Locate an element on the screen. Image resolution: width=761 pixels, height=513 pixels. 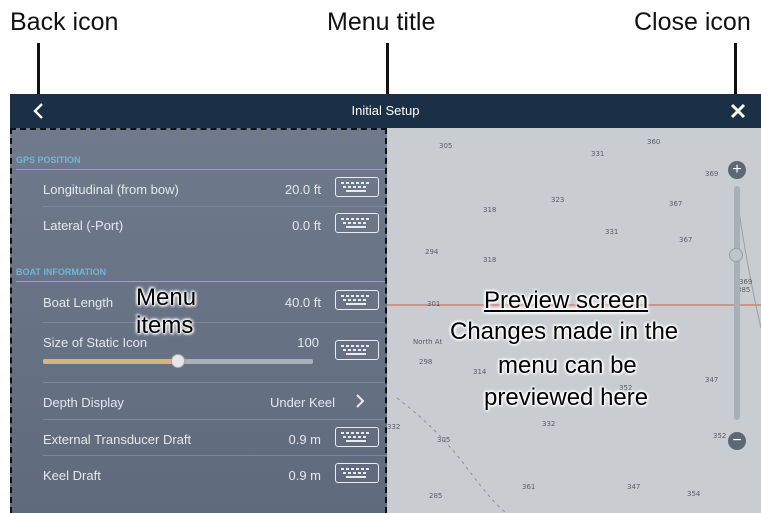
title-bar: Initial Setup is located at coordinates (385, 111).